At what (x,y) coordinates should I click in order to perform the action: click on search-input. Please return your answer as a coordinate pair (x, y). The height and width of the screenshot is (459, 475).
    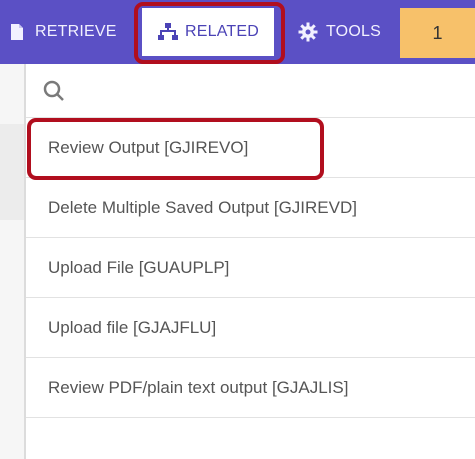
    Looking at the image, I should click on (264, 90).